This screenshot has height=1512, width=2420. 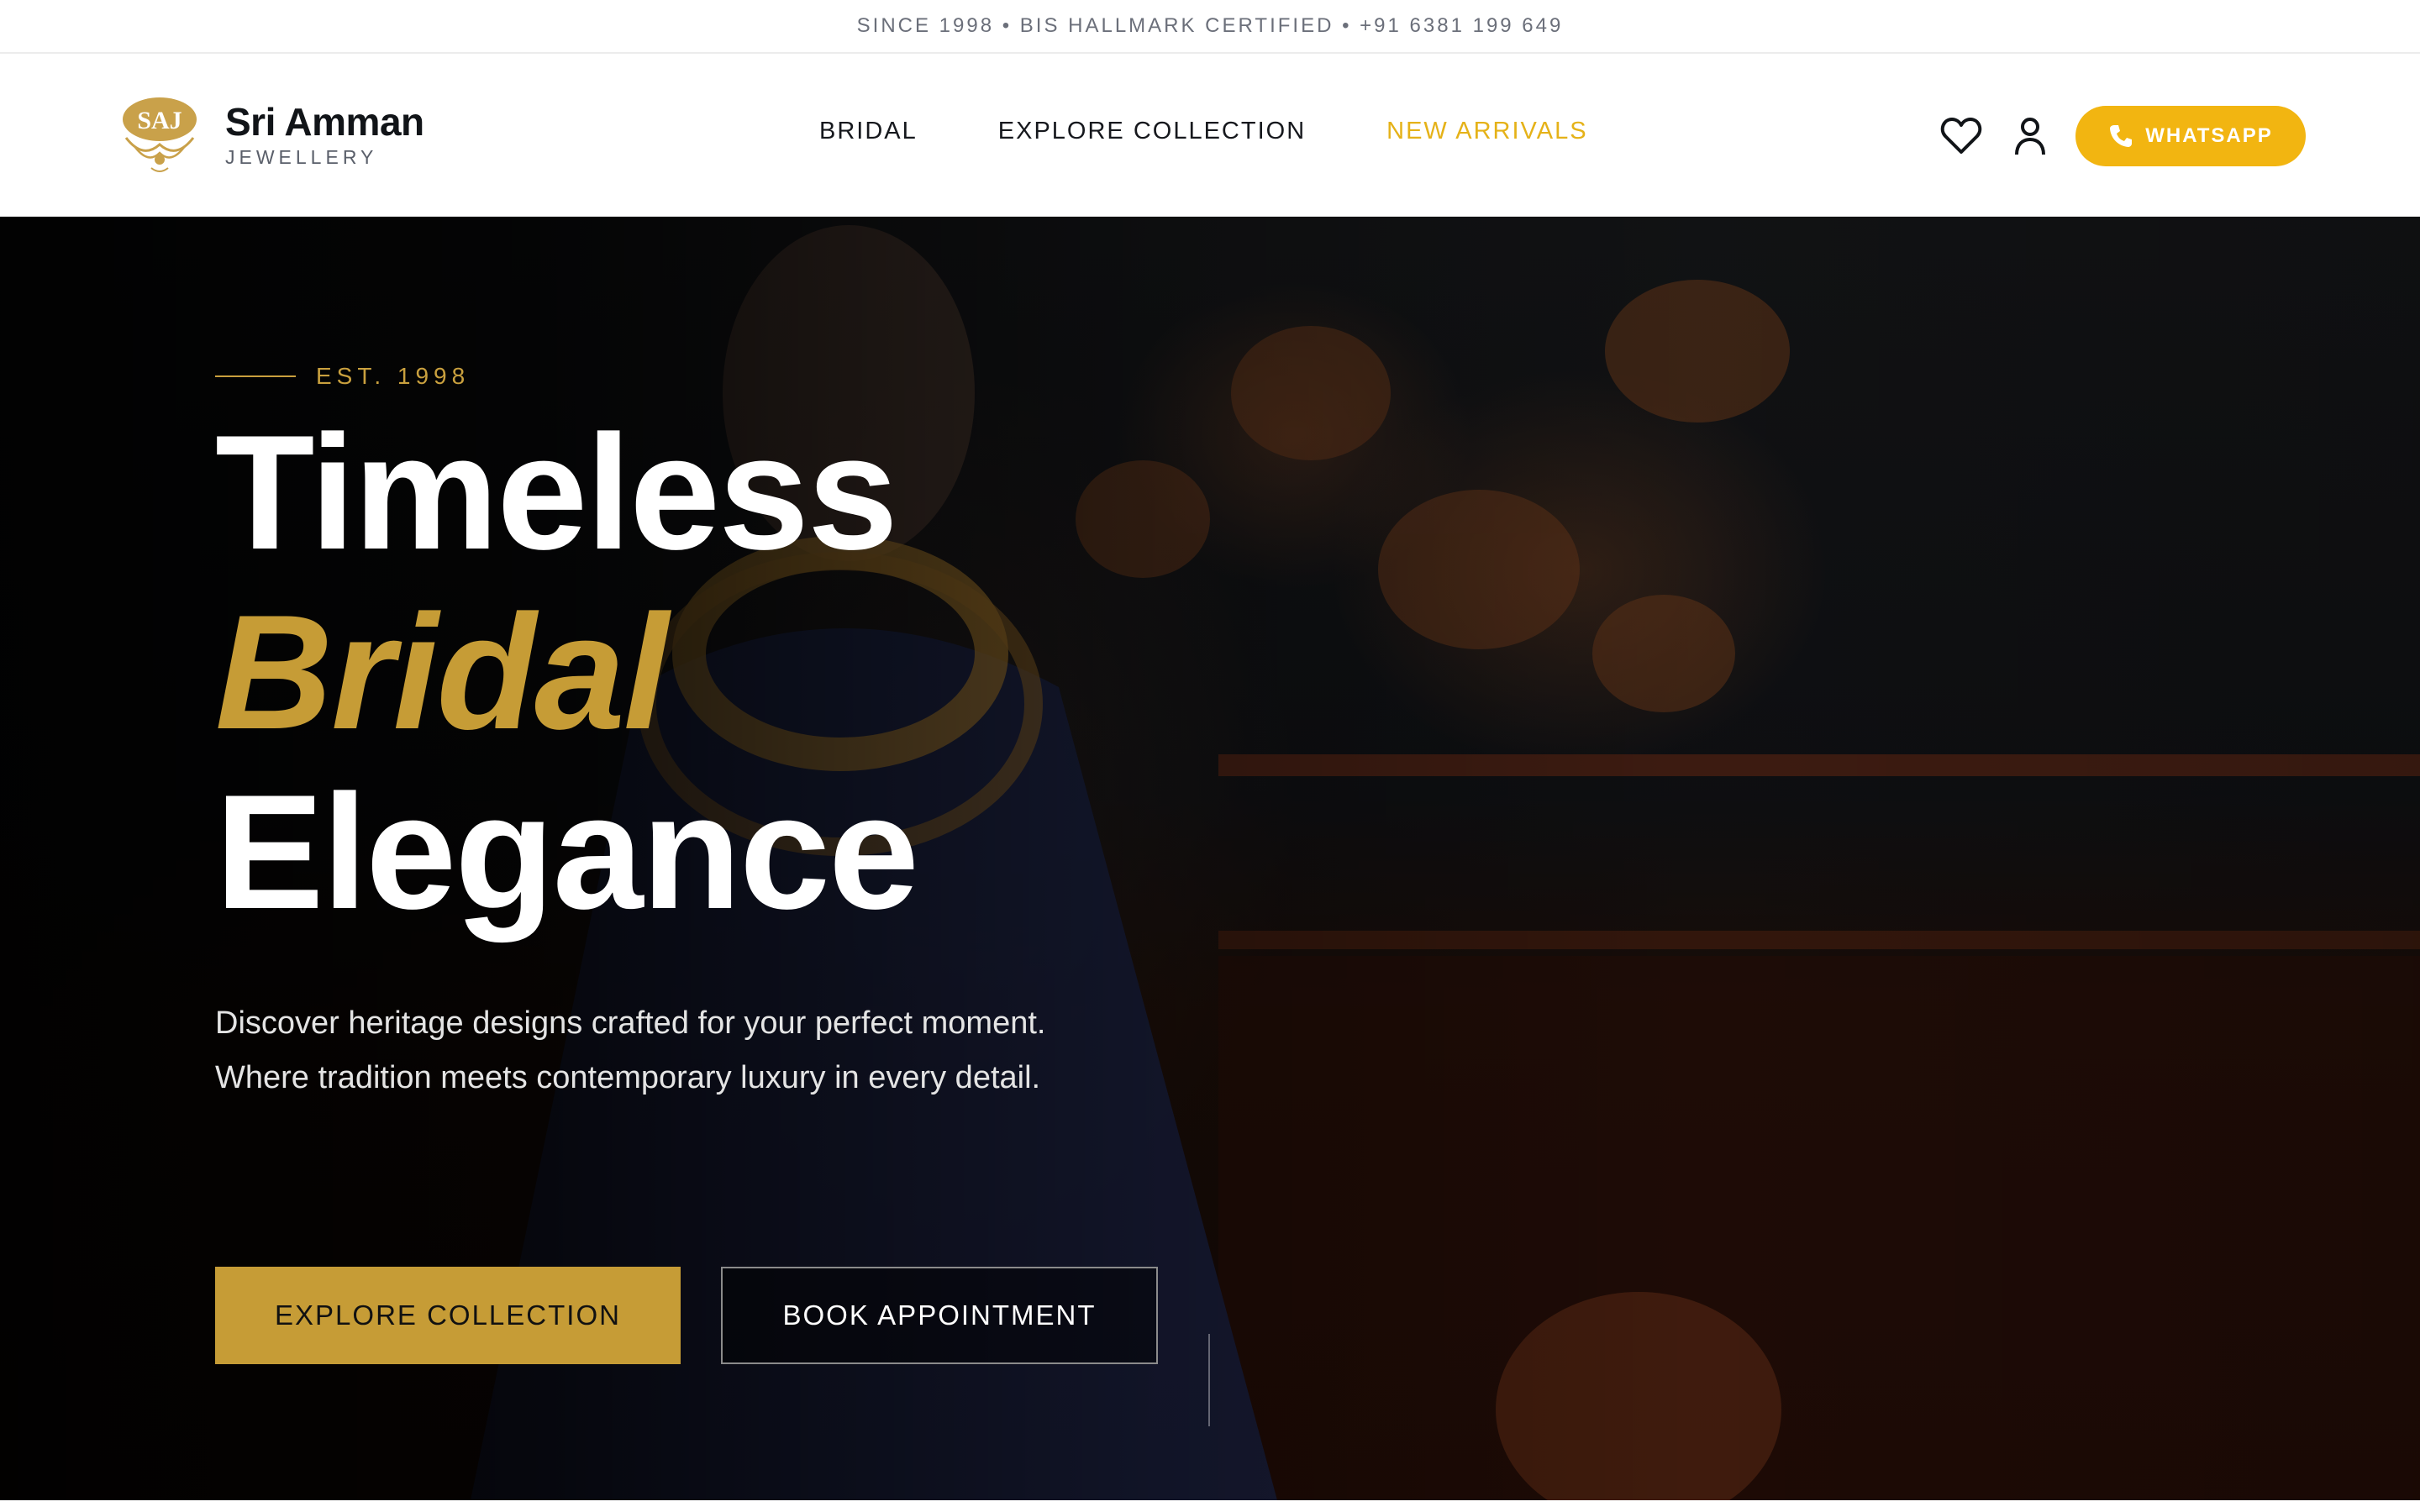 I want to click on hero-headline: Timeless Bridal Elegance, so click(x=567, y=672).